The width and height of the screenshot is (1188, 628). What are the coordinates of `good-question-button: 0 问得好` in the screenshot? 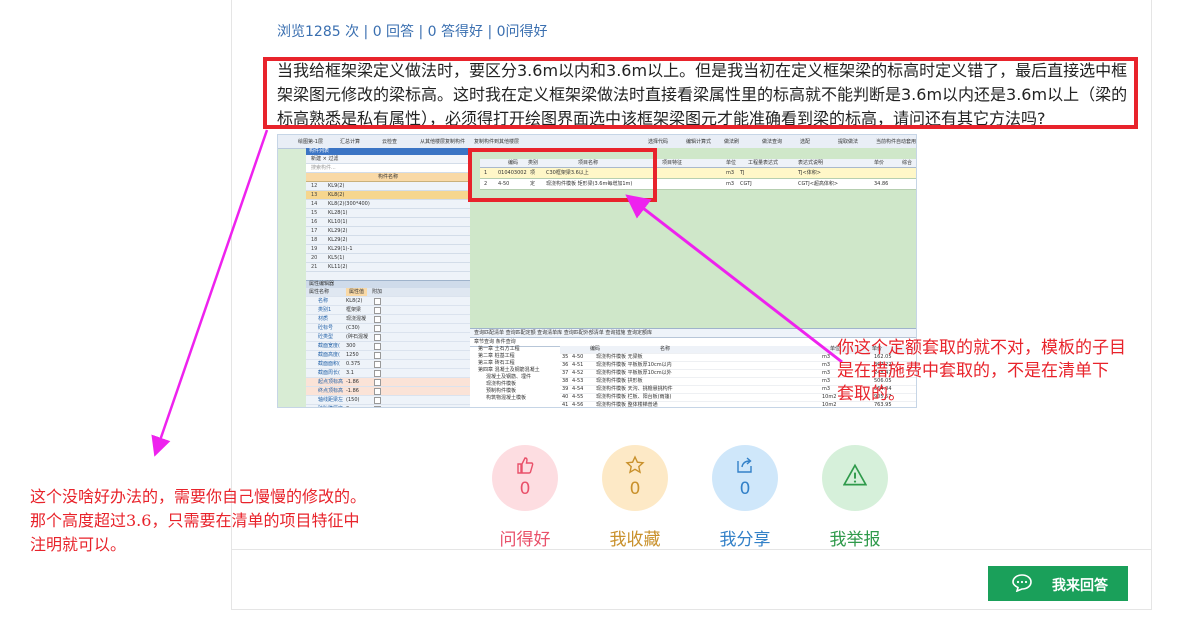 It's located at (525, 497).